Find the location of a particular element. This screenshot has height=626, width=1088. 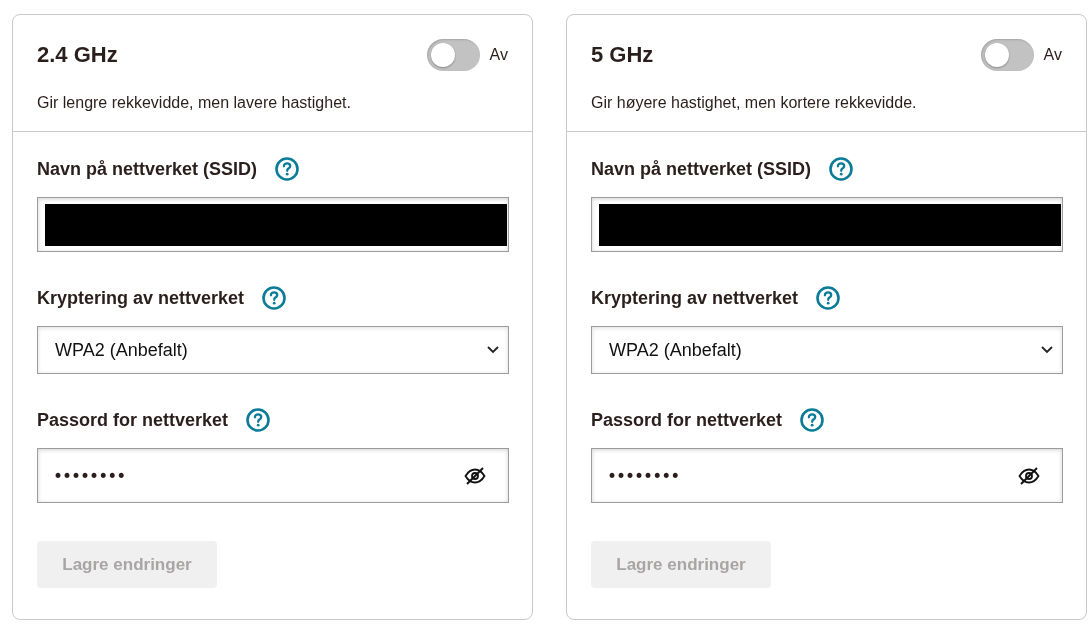

band-title: 5 GHz is located at coordinates (622, 55).